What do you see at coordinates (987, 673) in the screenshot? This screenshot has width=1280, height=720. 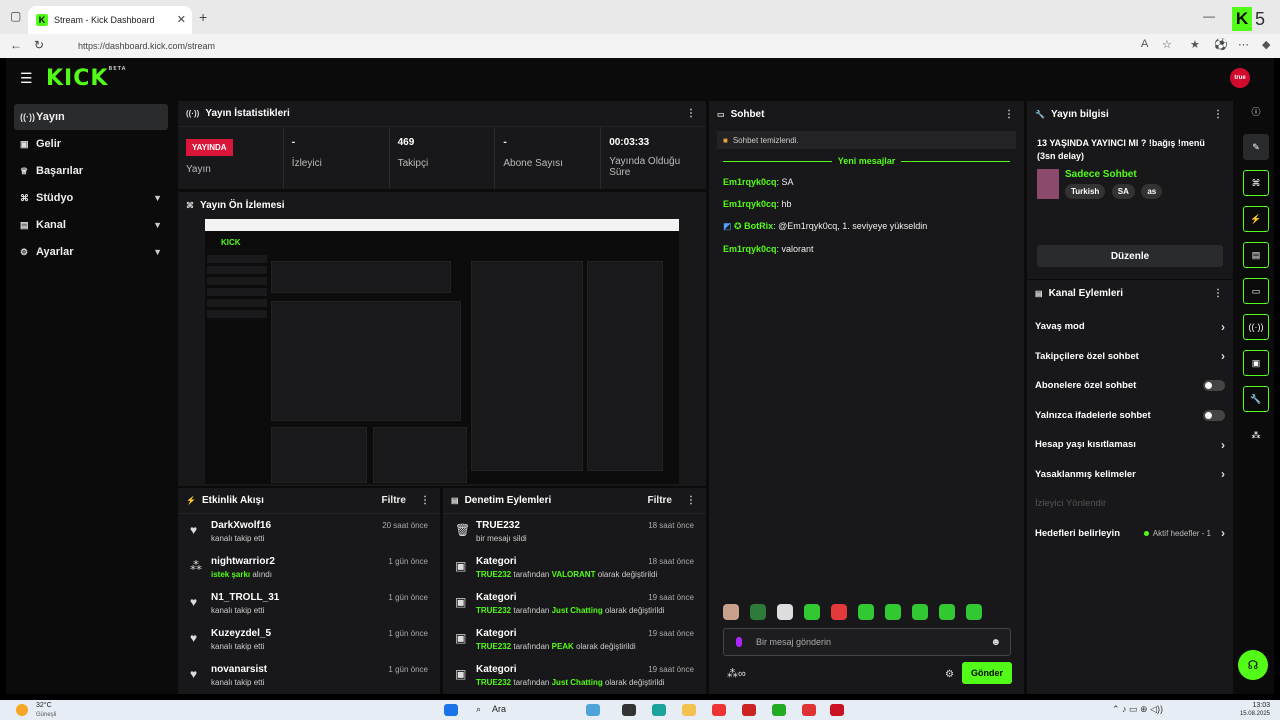 I see `send-button: Gönder` at bounding box center [987, 673].